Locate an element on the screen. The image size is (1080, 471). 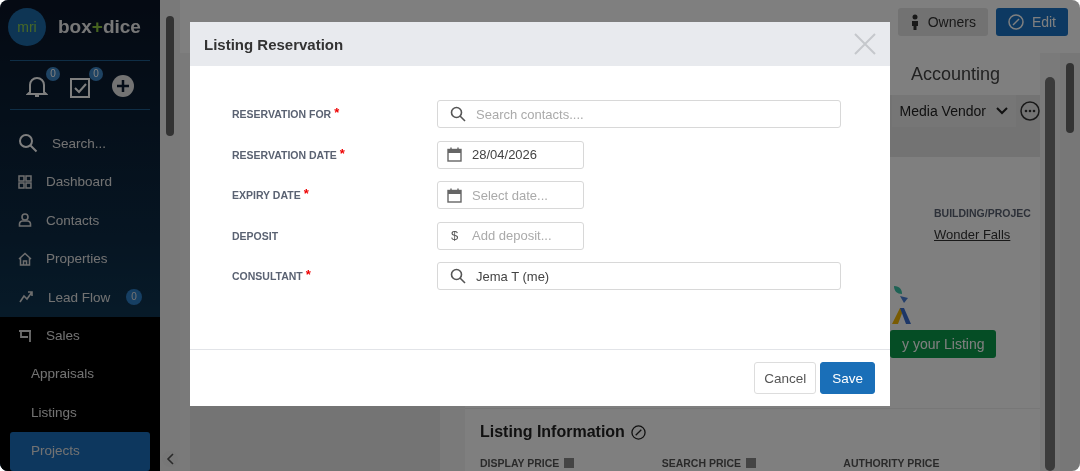
grid-icon is located at coordinates (25, 181).